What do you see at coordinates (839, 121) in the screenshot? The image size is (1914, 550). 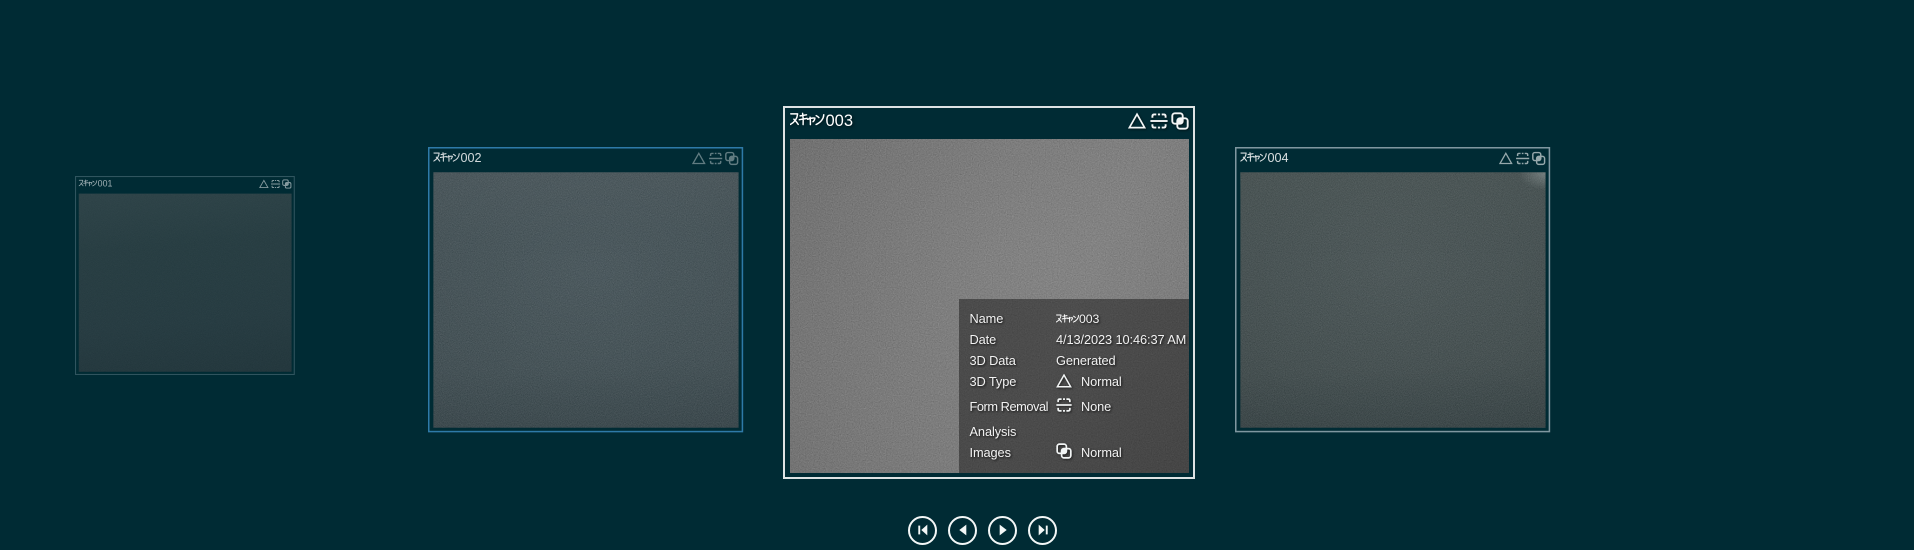 I see `svg-text: 003` at bounding box center [839, 121].